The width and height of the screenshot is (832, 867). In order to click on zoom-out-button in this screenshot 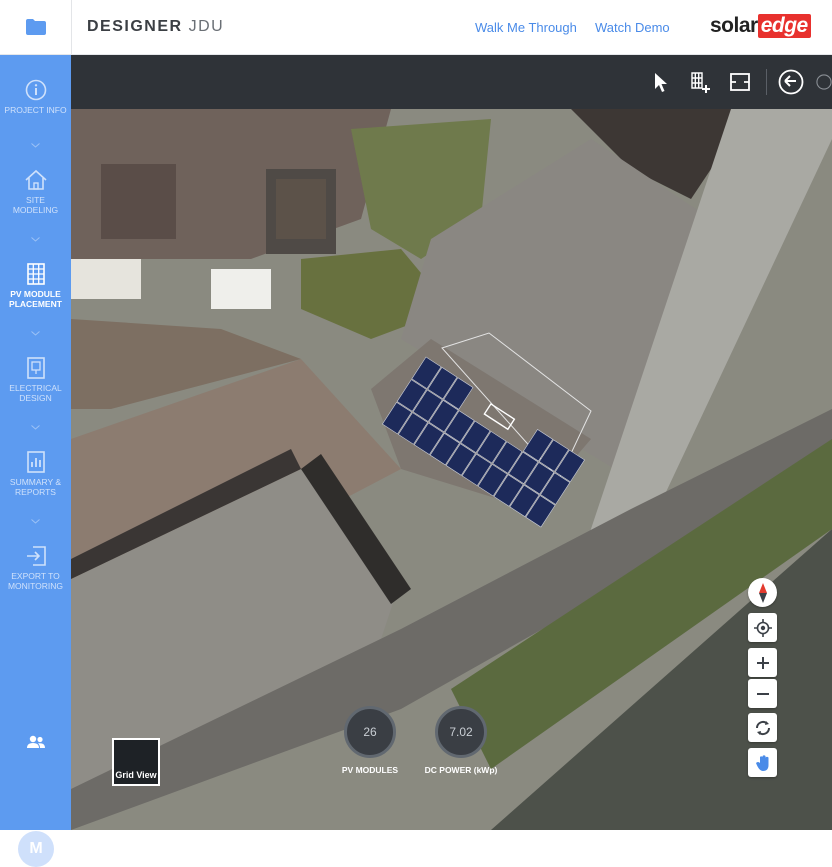, I will do `click(762, 693)`.